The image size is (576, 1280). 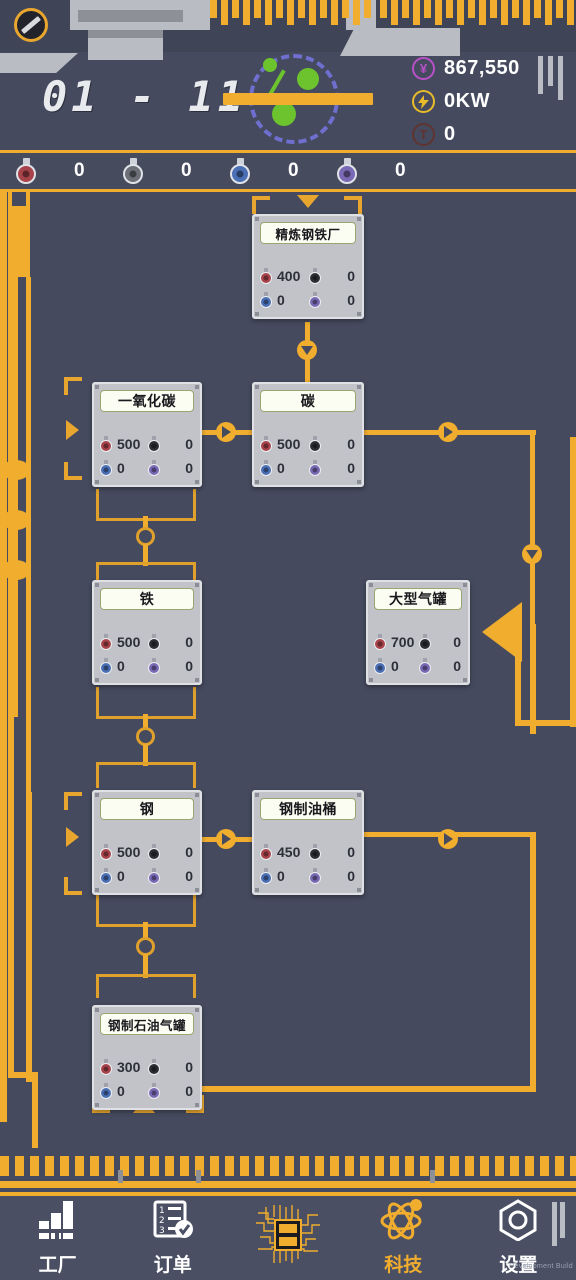 I want to click on node-stat-value-0: 700, so click(x=403, y=642).